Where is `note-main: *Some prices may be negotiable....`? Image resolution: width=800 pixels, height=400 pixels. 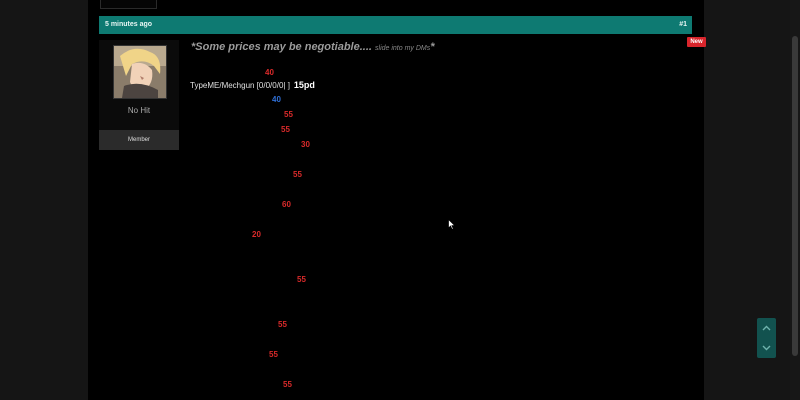 note-main: *Some prices may be negotiable.... is located at coordinates (281, 47).